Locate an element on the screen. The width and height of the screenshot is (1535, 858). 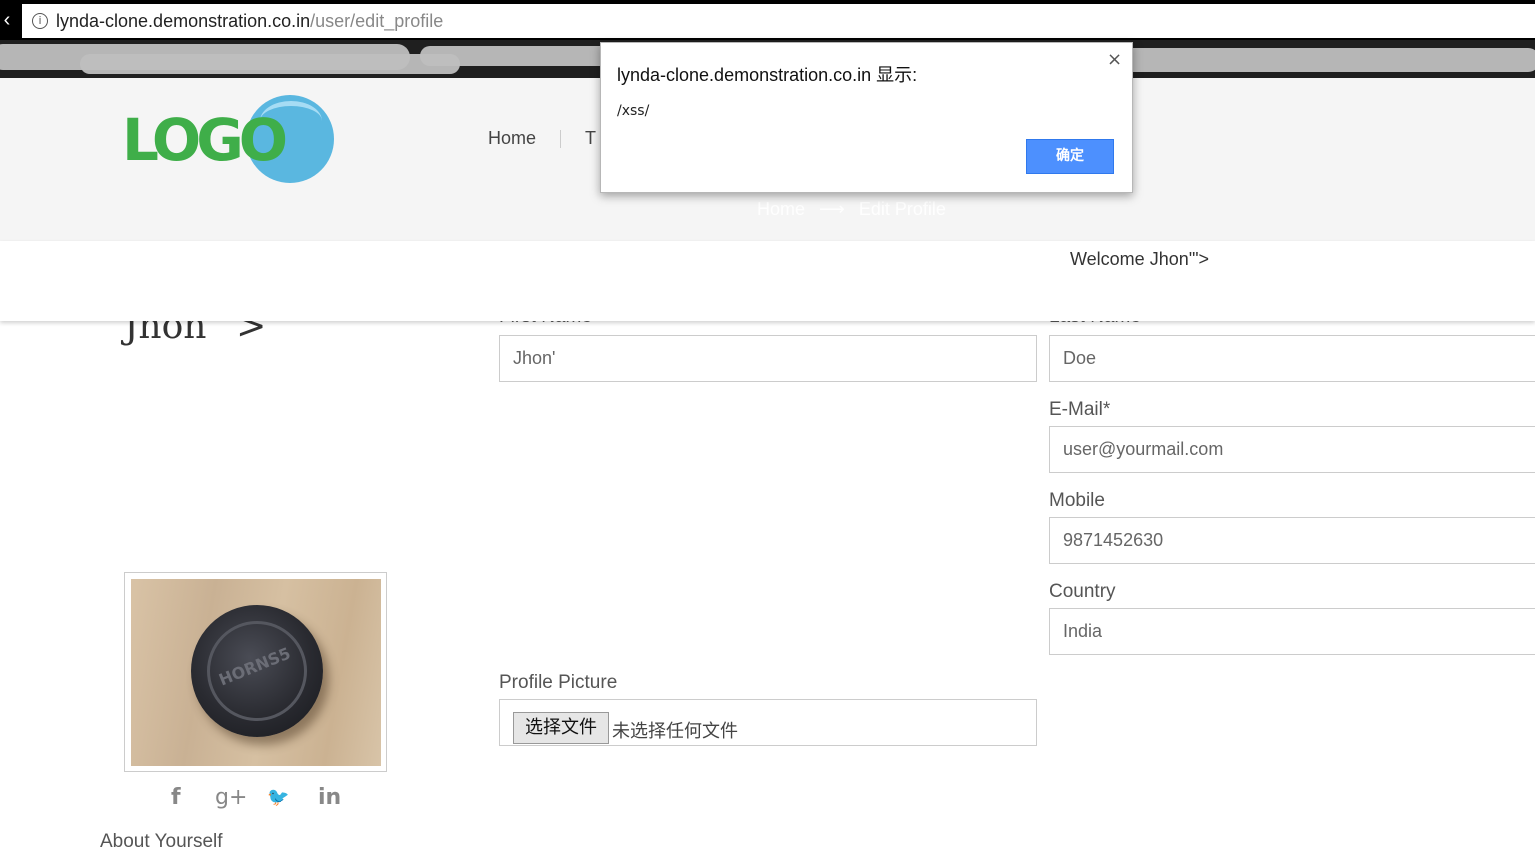
site-logo: LOGO is located at coordinates (229, 141).